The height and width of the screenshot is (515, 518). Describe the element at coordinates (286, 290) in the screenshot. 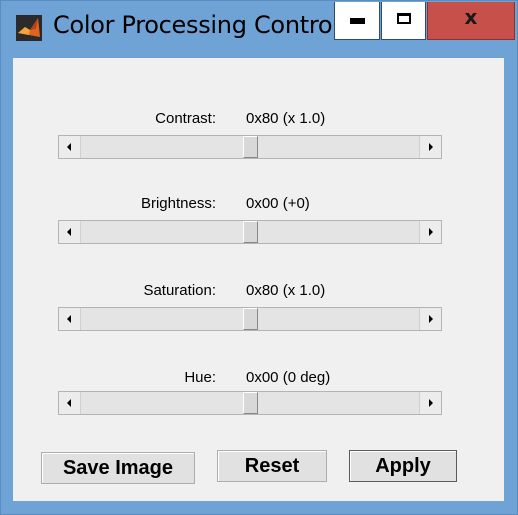

I see `saturation-value: 0x80 (x 1.0)` at that location.